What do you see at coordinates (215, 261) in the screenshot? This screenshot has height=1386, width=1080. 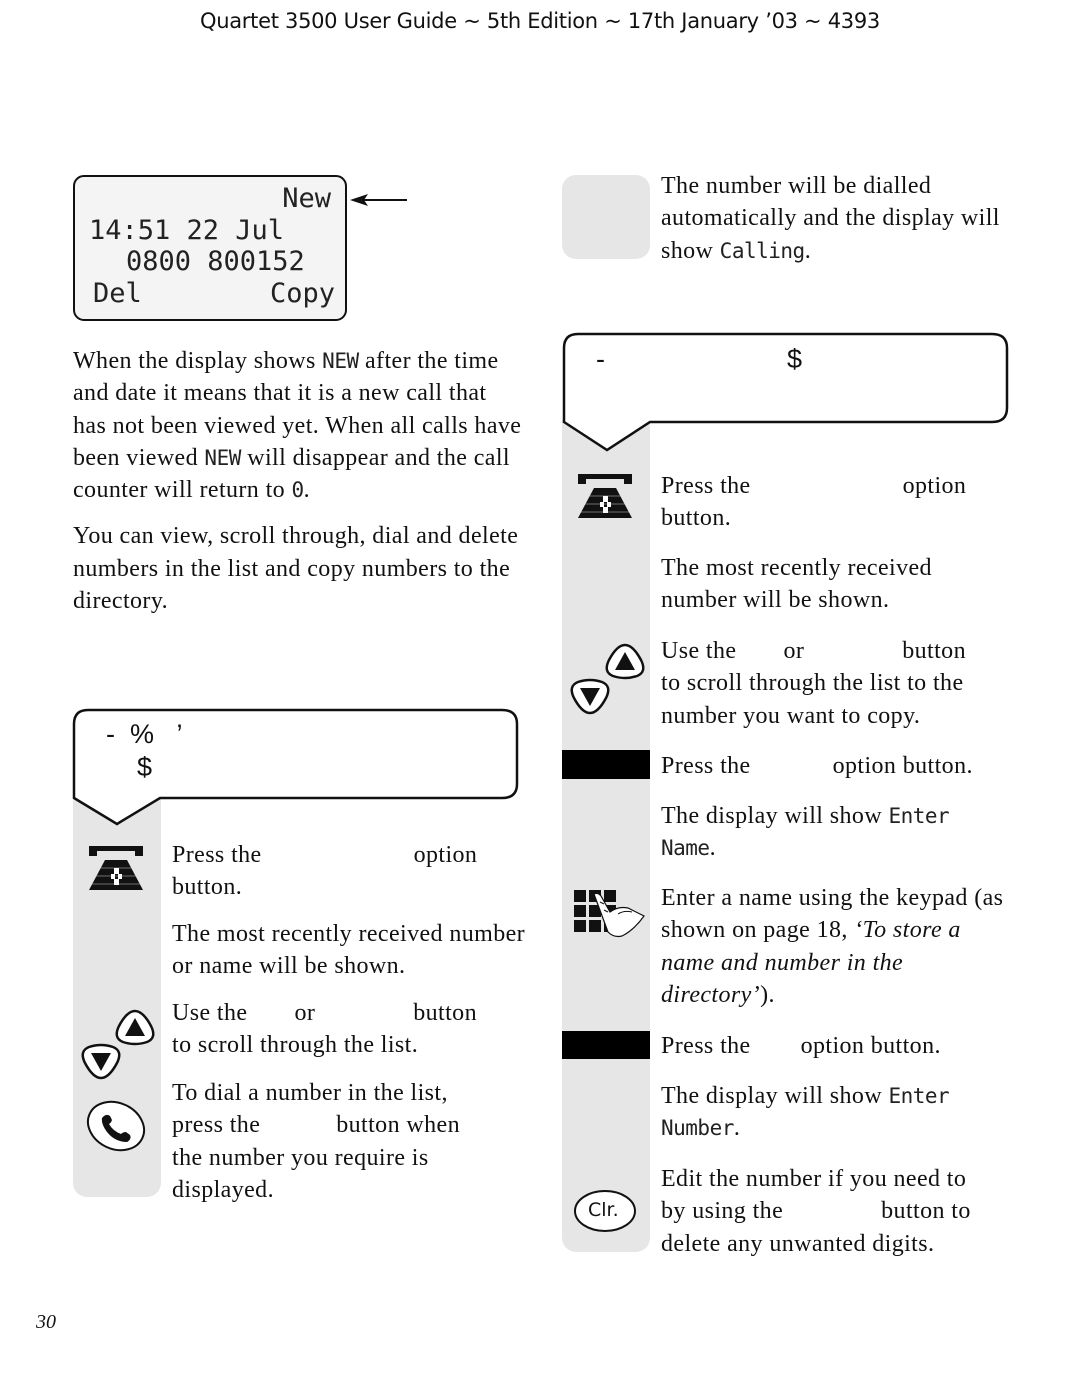 I see `lcd-phone-number: 0800 800152` at bounding box center [215, 261].